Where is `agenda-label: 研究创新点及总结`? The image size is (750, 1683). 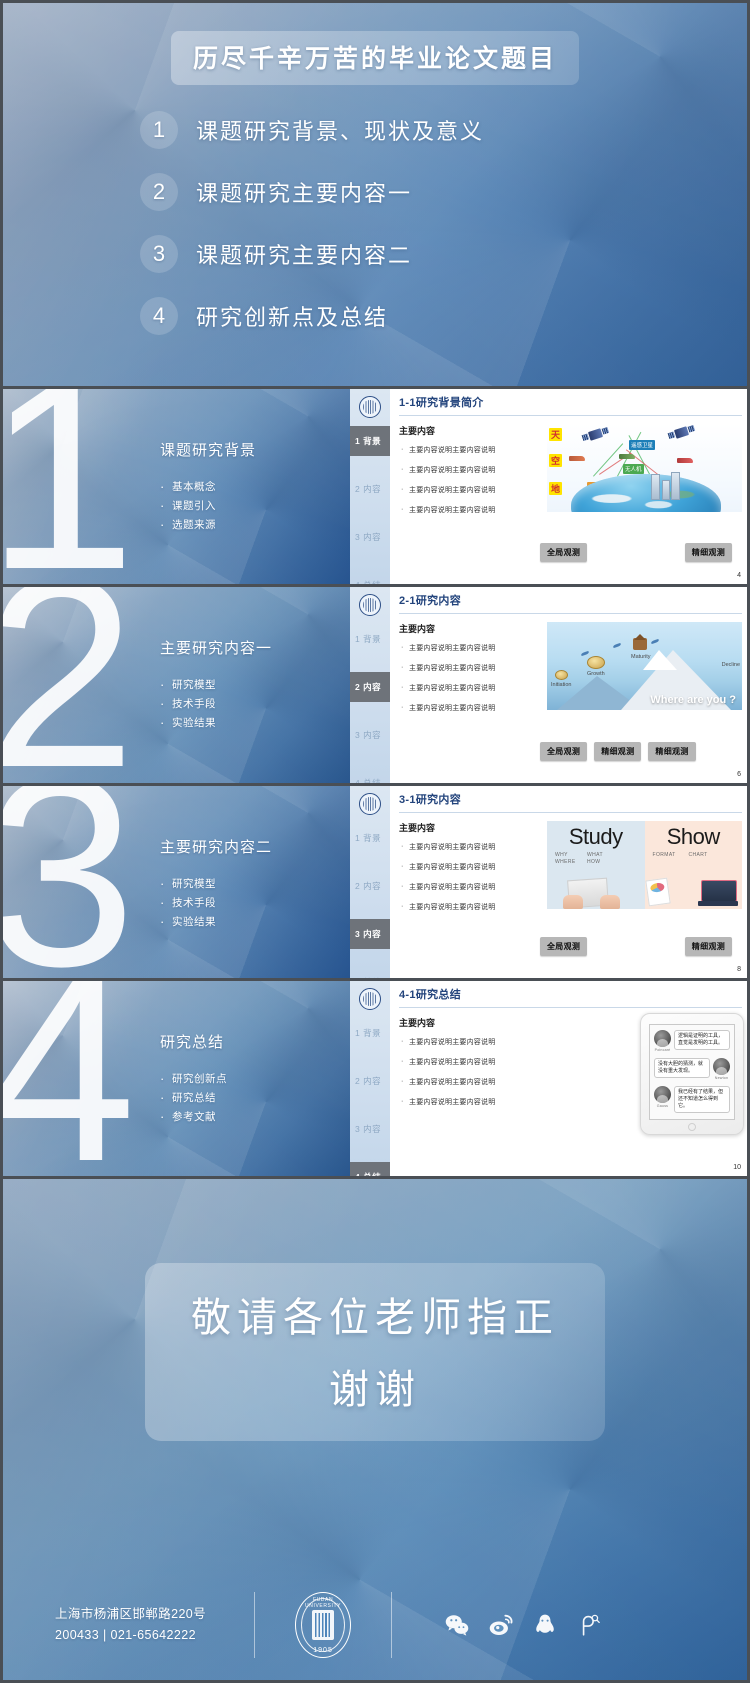 agenda-label: 研究创新点及总结 is located at coordinates (292, 317).